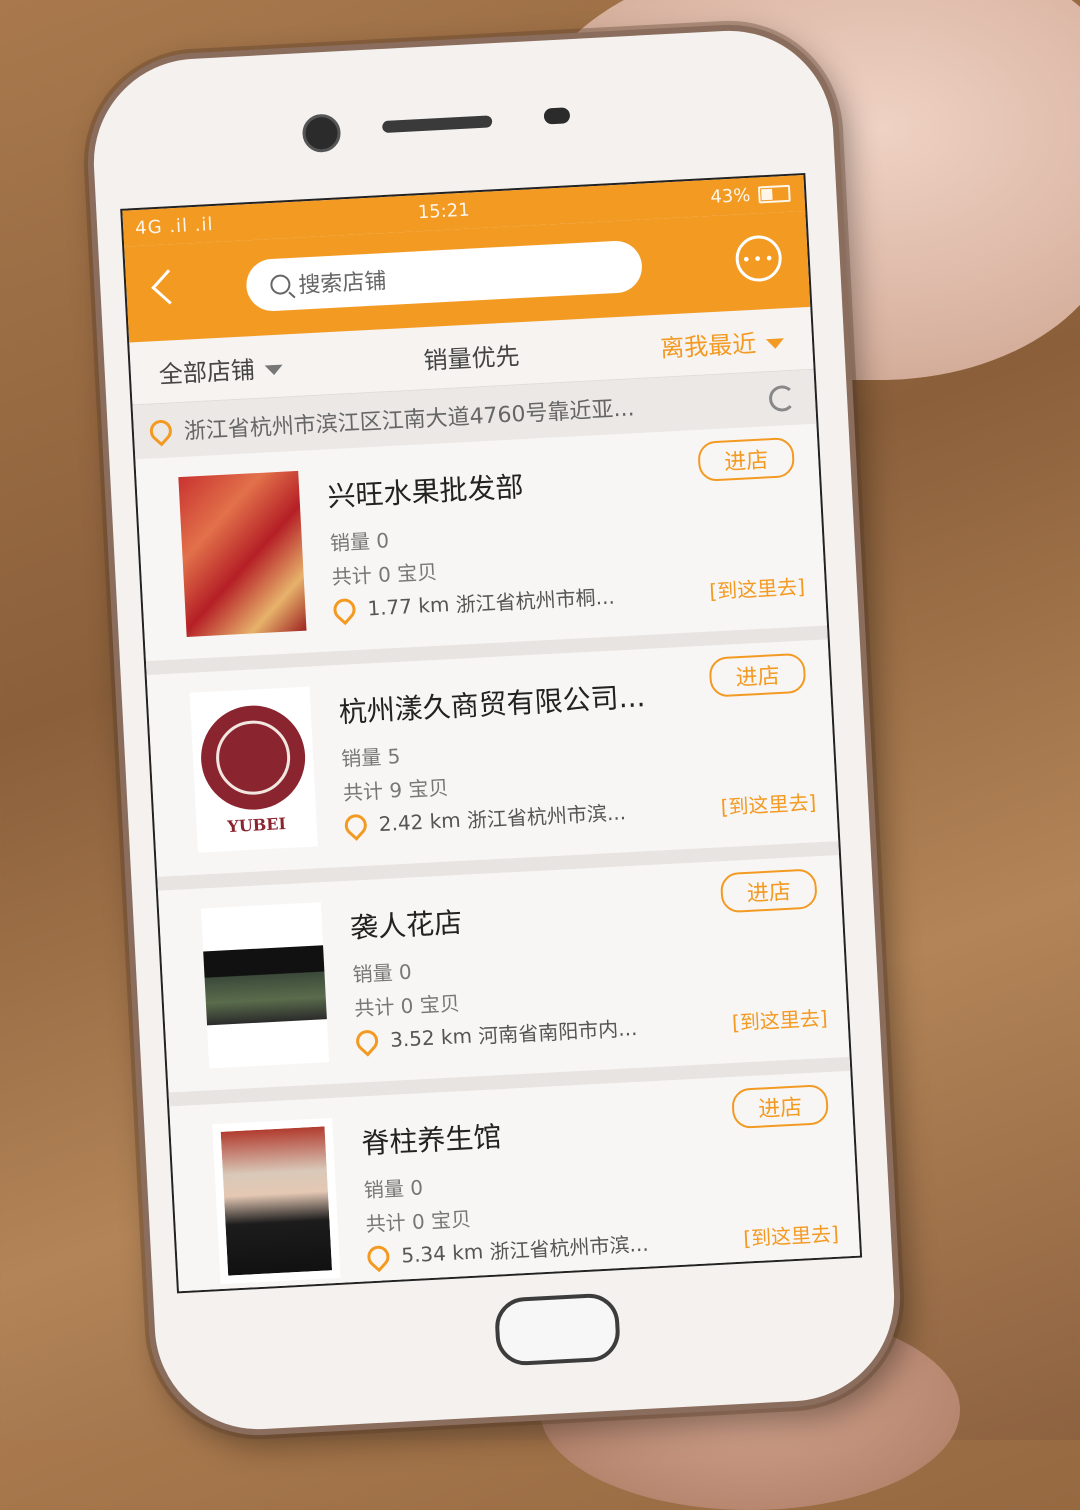 This screenshot has width=1080, height=1510. I want to click on store-distance: 2.42 km, so click(420, 821).